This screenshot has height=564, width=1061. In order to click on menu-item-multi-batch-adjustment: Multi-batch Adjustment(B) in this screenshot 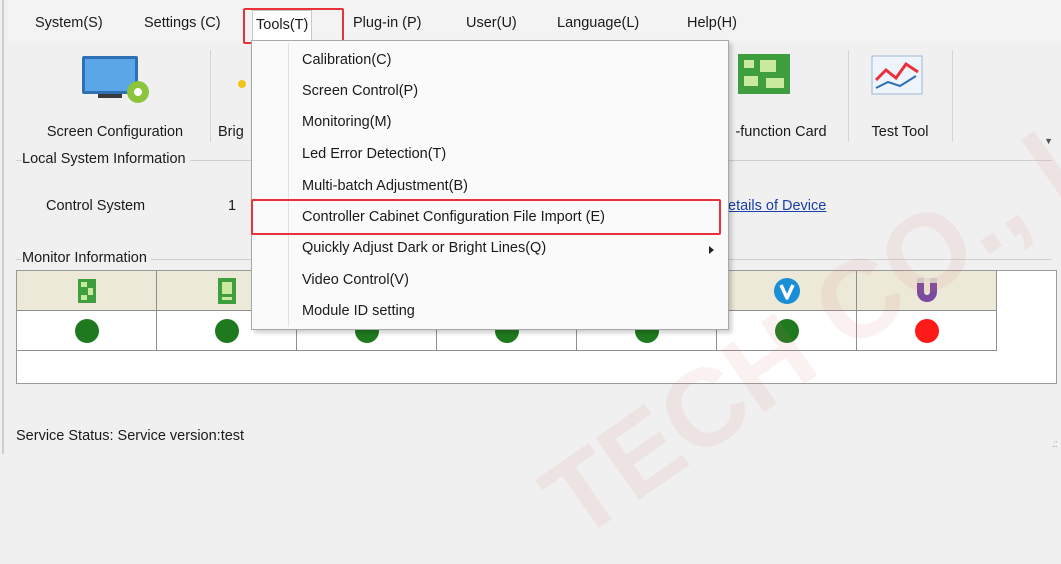, I will do `click(385, 186)`.